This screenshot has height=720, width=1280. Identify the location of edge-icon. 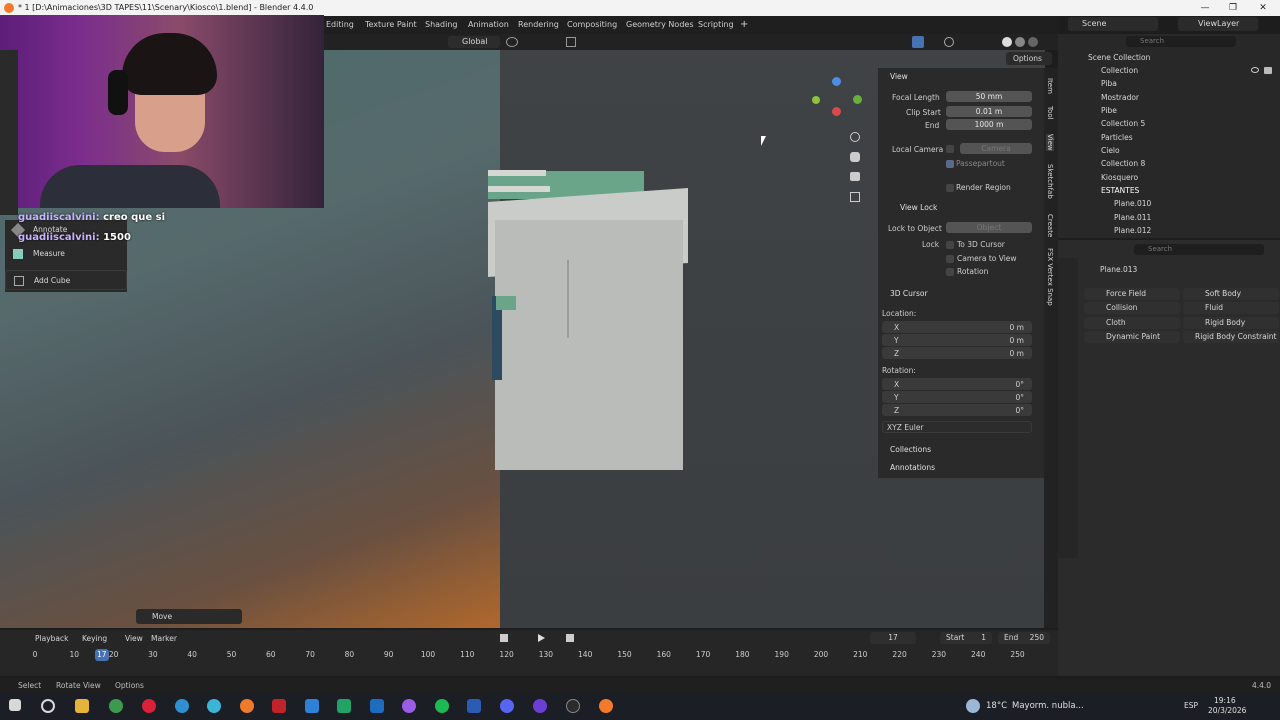
(182, 706).